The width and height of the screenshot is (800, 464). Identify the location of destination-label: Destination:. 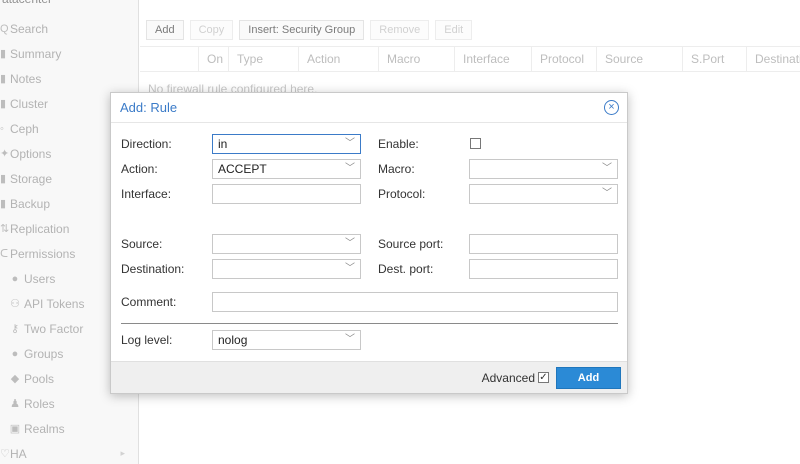
(153, 269).